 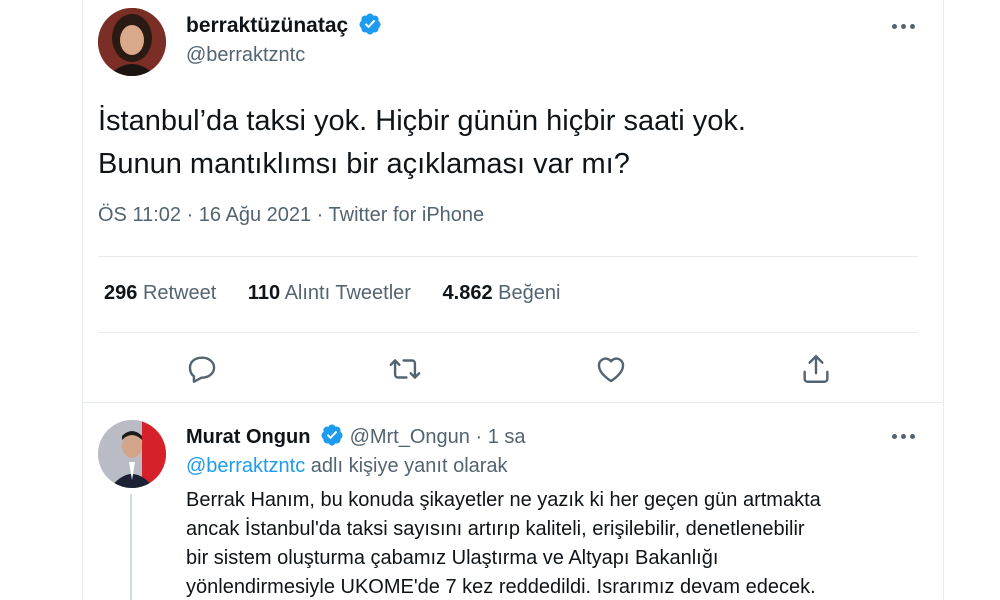 What do you see at coordinates (132, 454) in the screenshot?
I see `reply-author-avatar` at bounding box center [132, 454].